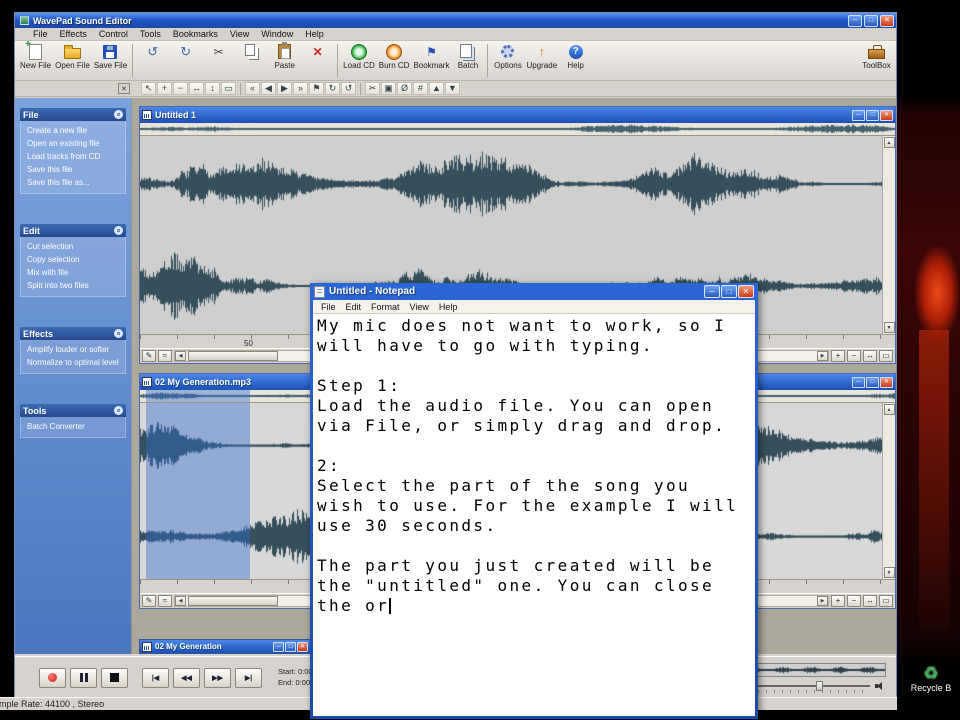 Image resolution: width=960 pixels, height=720 pixels. I want to click on toolbox-button: ToolBox, so click(876, 56).